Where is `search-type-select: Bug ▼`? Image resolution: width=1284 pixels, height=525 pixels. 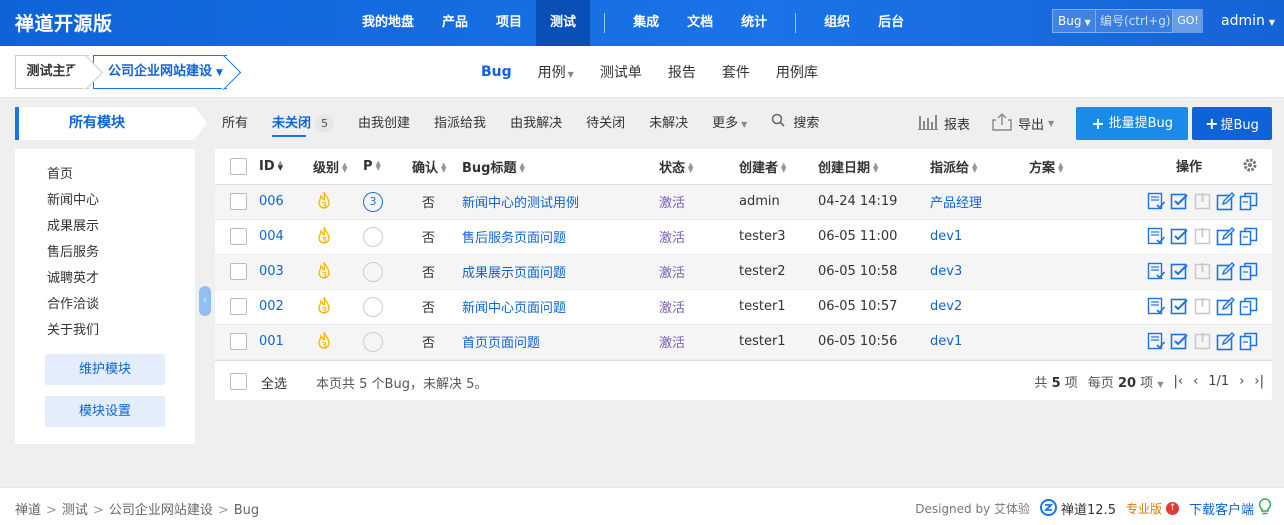 search-type-select: Bug ▼ is located at coordinates (1074, 21).